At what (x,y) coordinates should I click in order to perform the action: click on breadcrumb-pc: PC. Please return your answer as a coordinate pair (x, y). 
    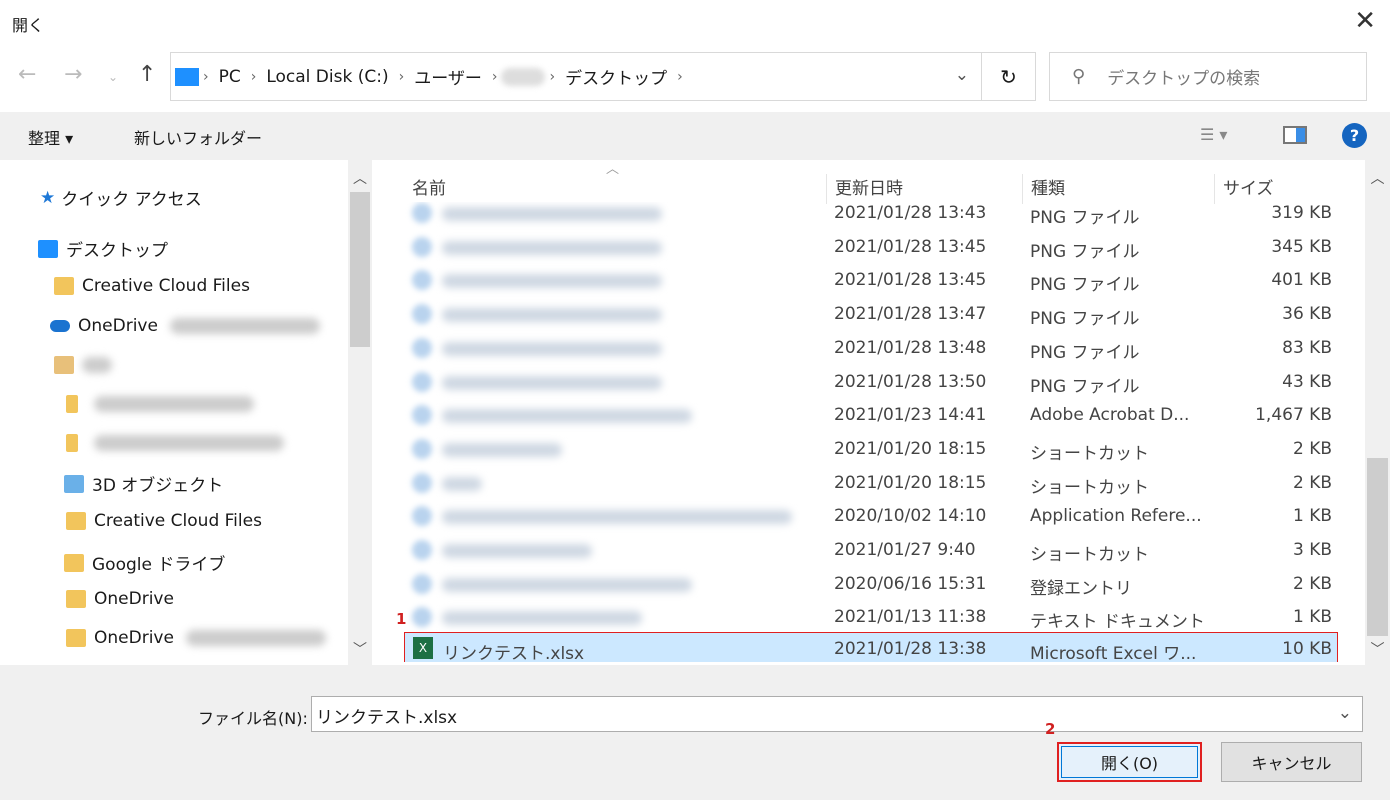
    Looking at the image, I should click on (230, 77).